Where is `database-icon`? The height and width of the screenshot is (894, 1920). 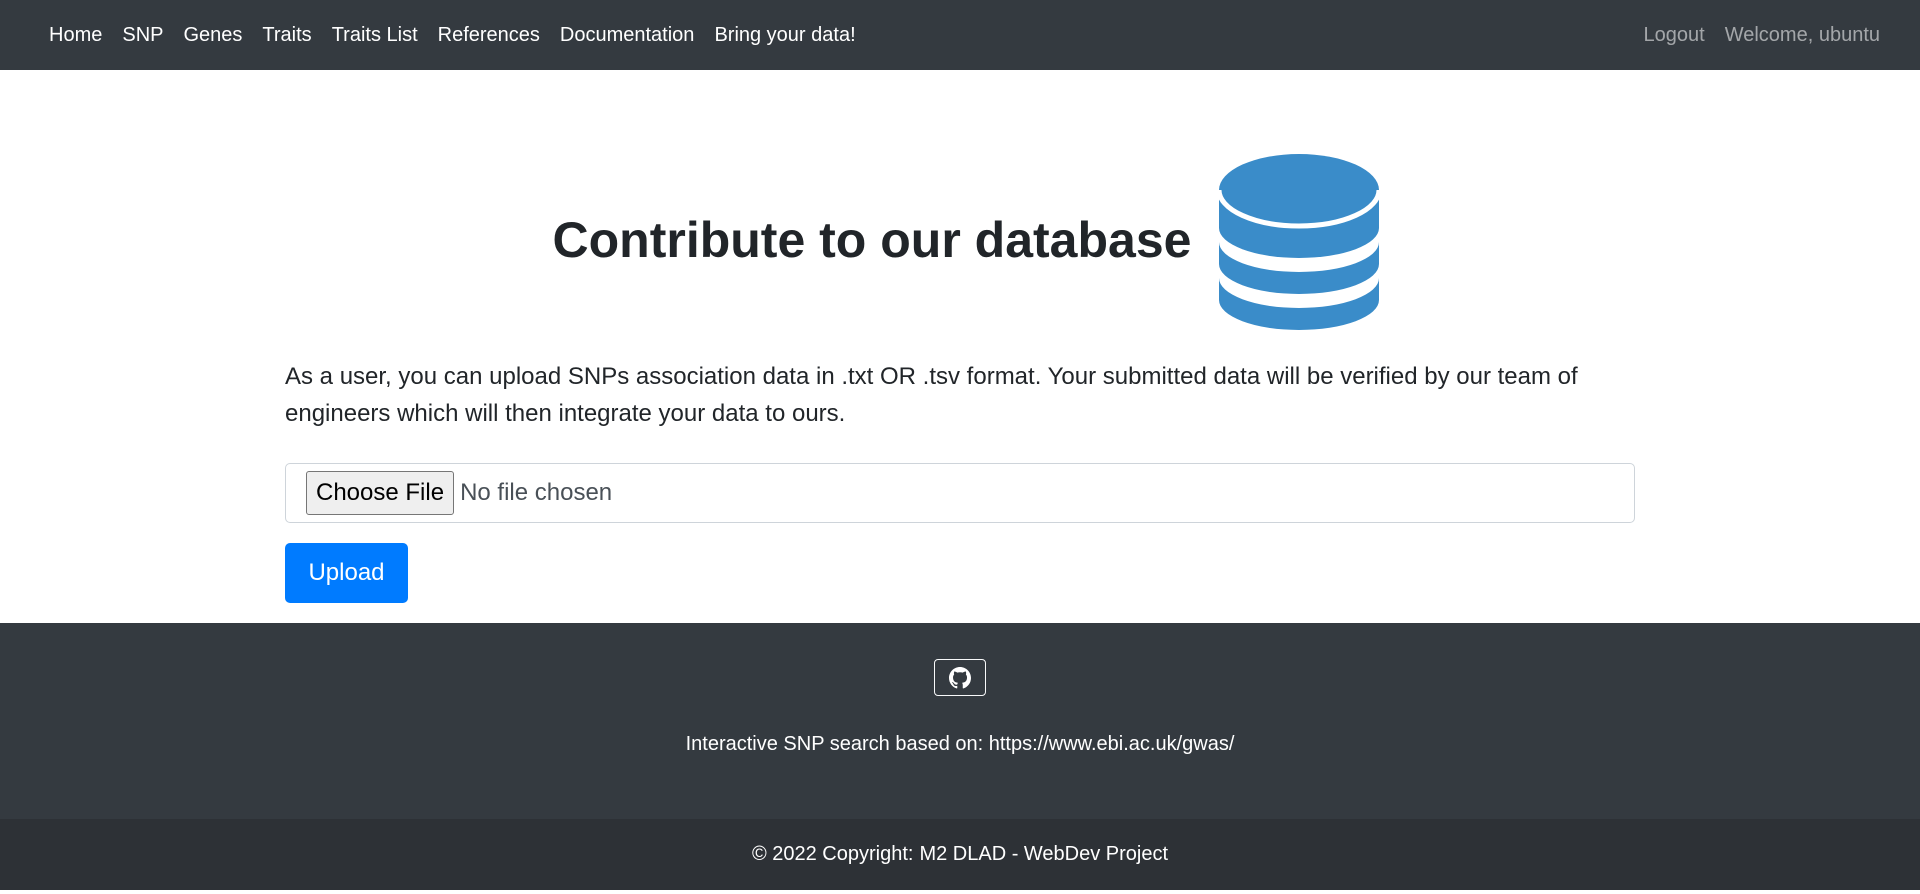
database-icon is located at coordinates (1299, 242).